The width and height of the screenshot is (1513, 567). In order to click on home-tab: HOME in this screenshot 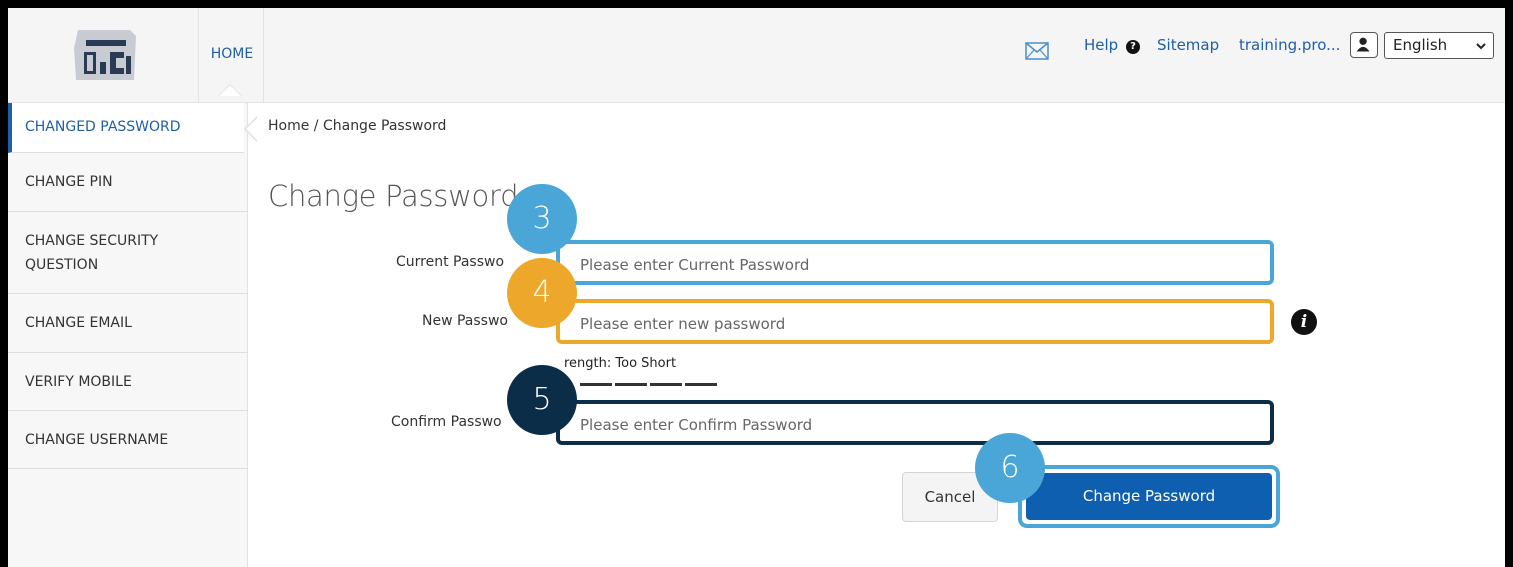, I will do `click(231, 55)`.